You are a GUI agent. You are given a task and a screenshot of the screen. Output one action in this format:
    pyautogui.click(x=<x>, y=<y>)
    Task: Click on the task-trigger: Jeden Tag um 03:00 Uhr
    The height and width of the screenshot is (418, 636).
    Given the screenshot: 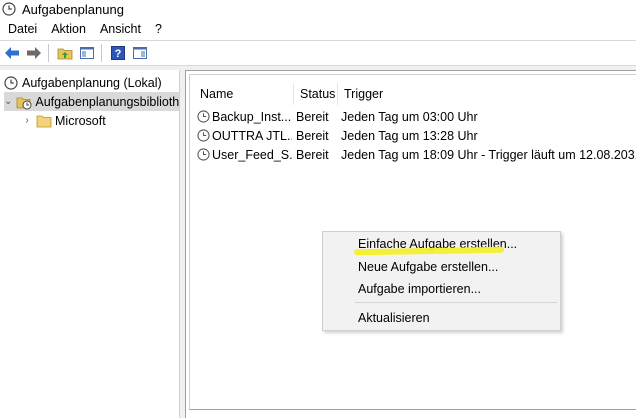 What is the action you would take?
    pyautogui.click(x=409, y=116)
    